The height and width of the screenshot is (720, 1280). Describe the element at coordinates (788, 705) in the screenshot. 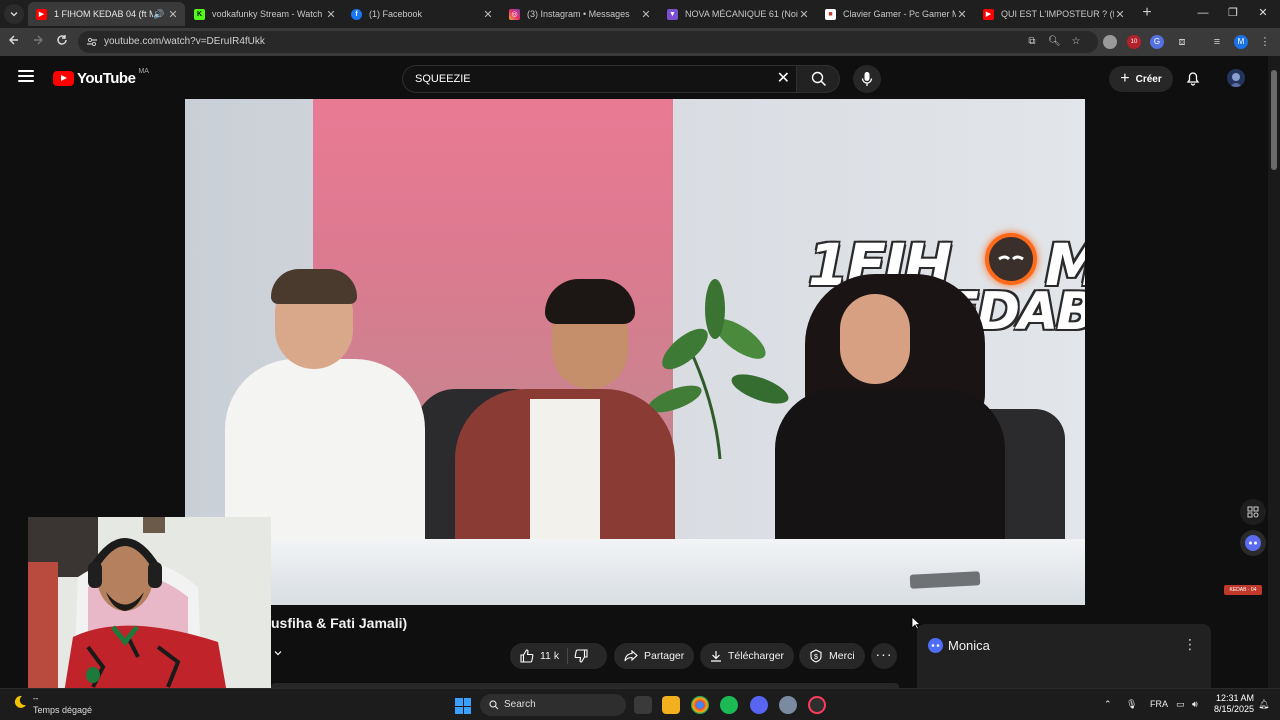

I see `settings-gear-icon` at that location.